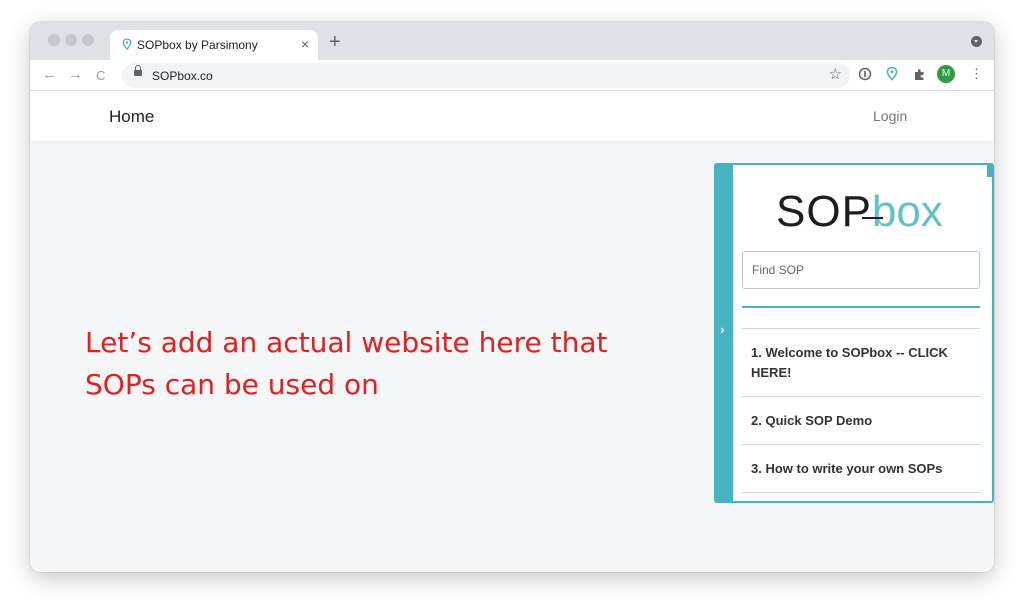 Image resolution: width=1024 pixels, height=609 pixels. Describe the element at coordinates (976, 41) in the screenshot. I see `tab-search-icon` at that location.